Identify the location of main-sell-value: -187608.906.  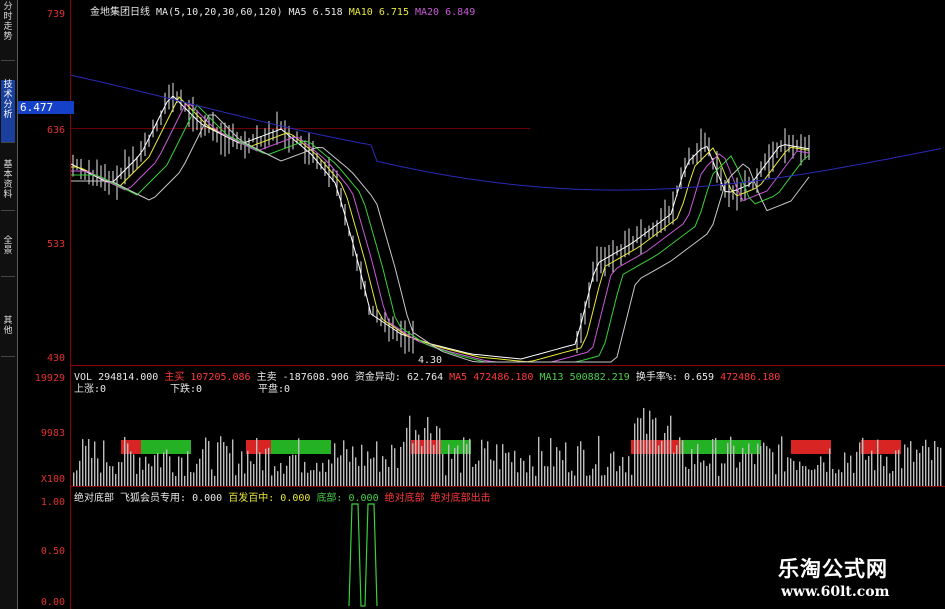
(315, 377).